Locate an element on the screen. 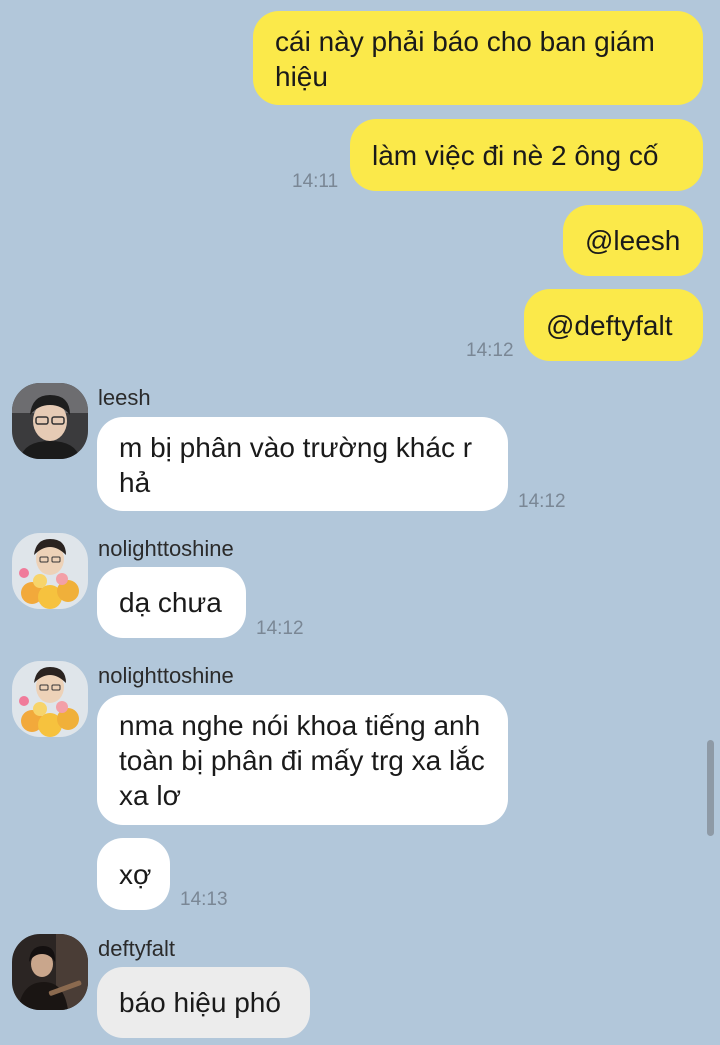  incoming-message: m bị phân vào trường khác r hả is located at coordinates (302, 464).